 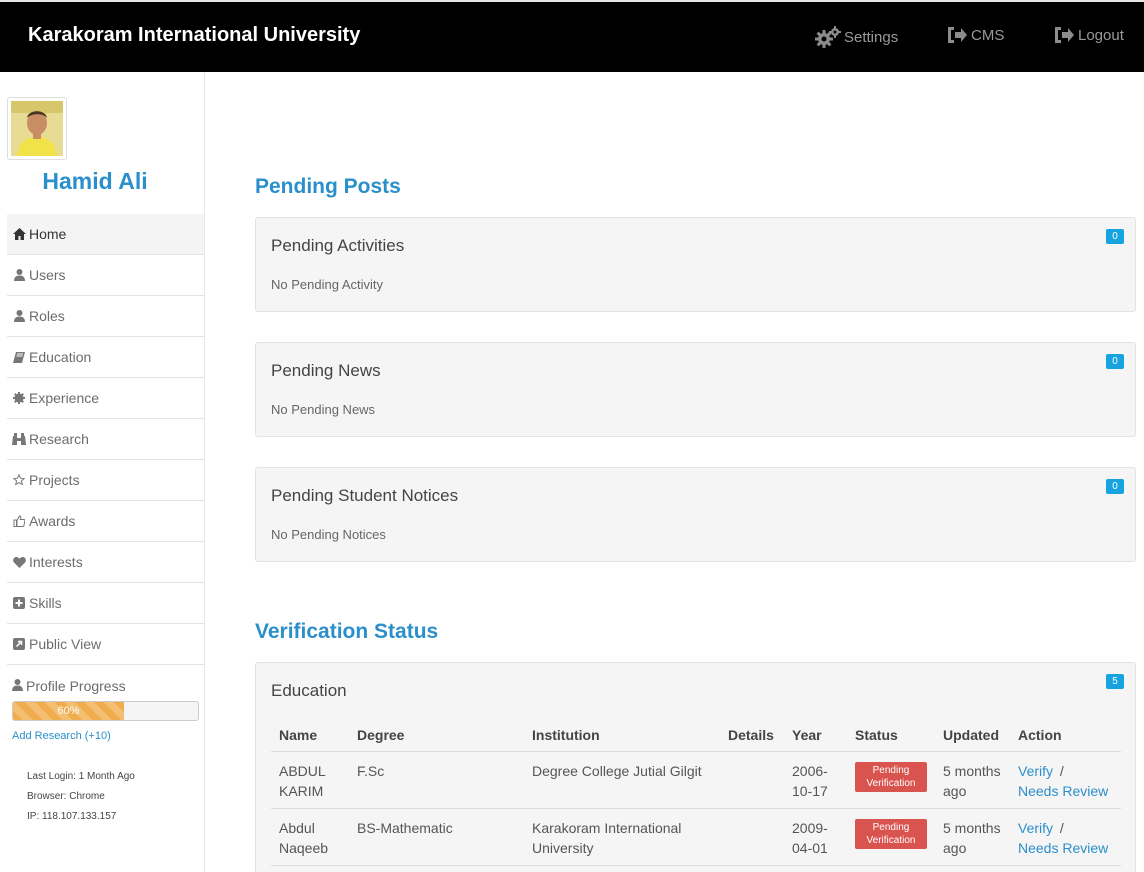 I want to click on settings-label: Settings, so click(x=871, y=37).